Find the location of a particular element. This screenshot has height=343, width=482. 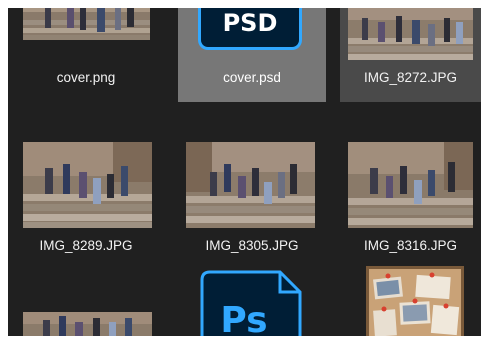

file-item-photo is located at coordinates (86, 301).